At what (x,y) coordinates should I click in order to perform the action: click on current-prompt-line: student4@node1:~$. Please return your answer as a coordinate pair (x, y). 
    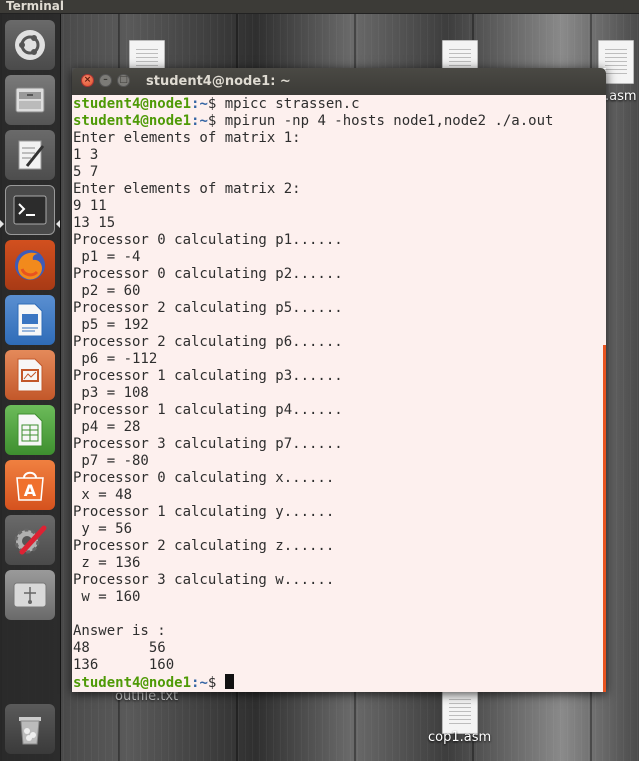
    Looking at the image, I should click on (339, 682).